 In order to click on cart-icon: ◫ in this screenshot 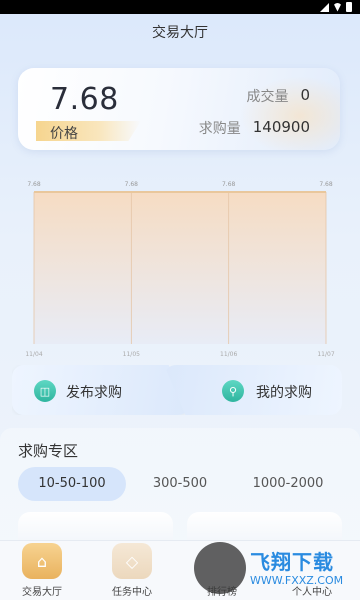, I will do `click(45, 391)`.